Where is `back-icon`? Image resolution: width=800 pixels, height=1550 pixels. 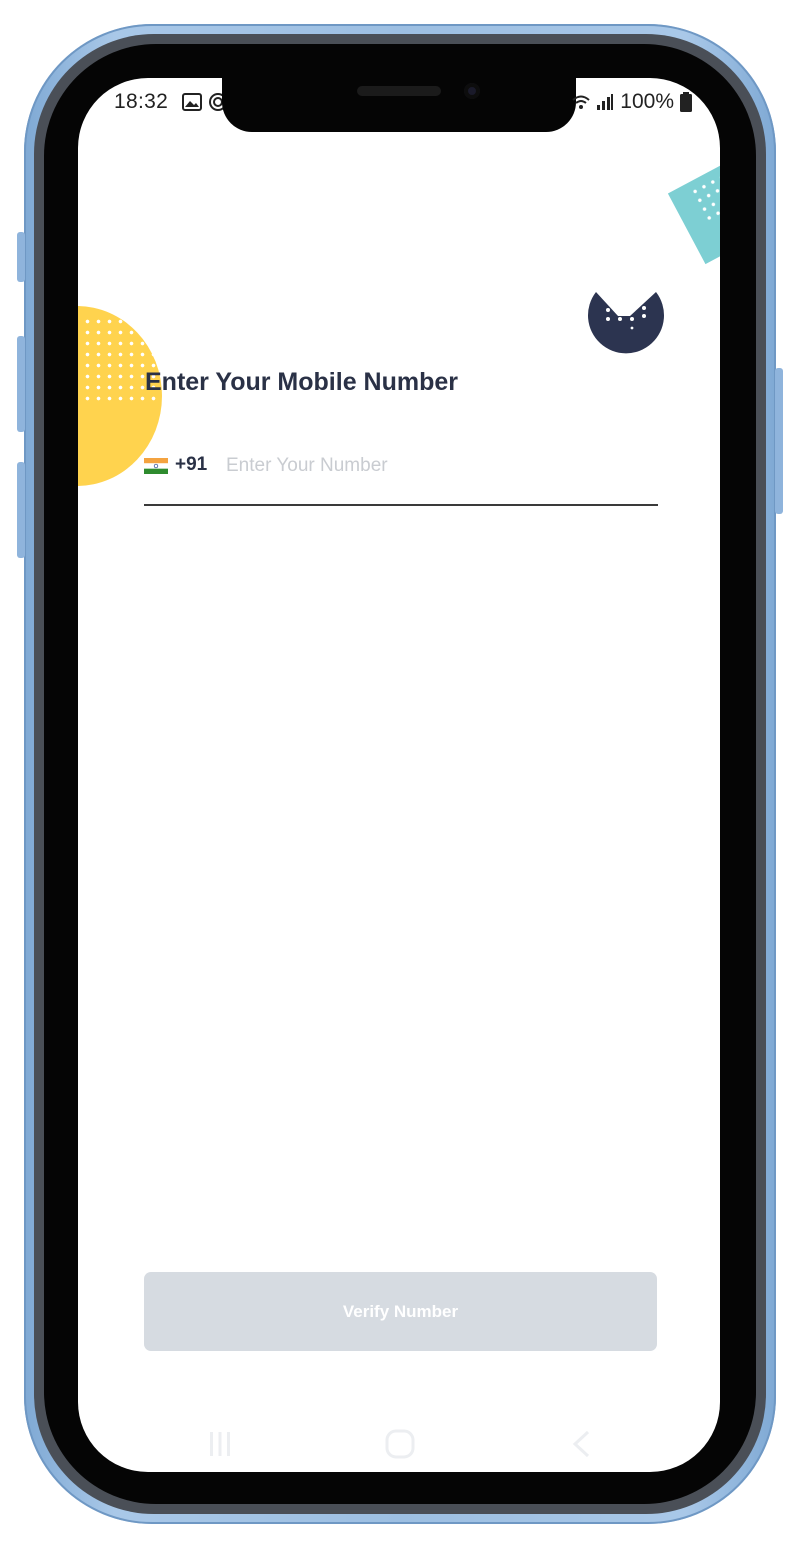 back-icon is located at coordinates (581, 1444).